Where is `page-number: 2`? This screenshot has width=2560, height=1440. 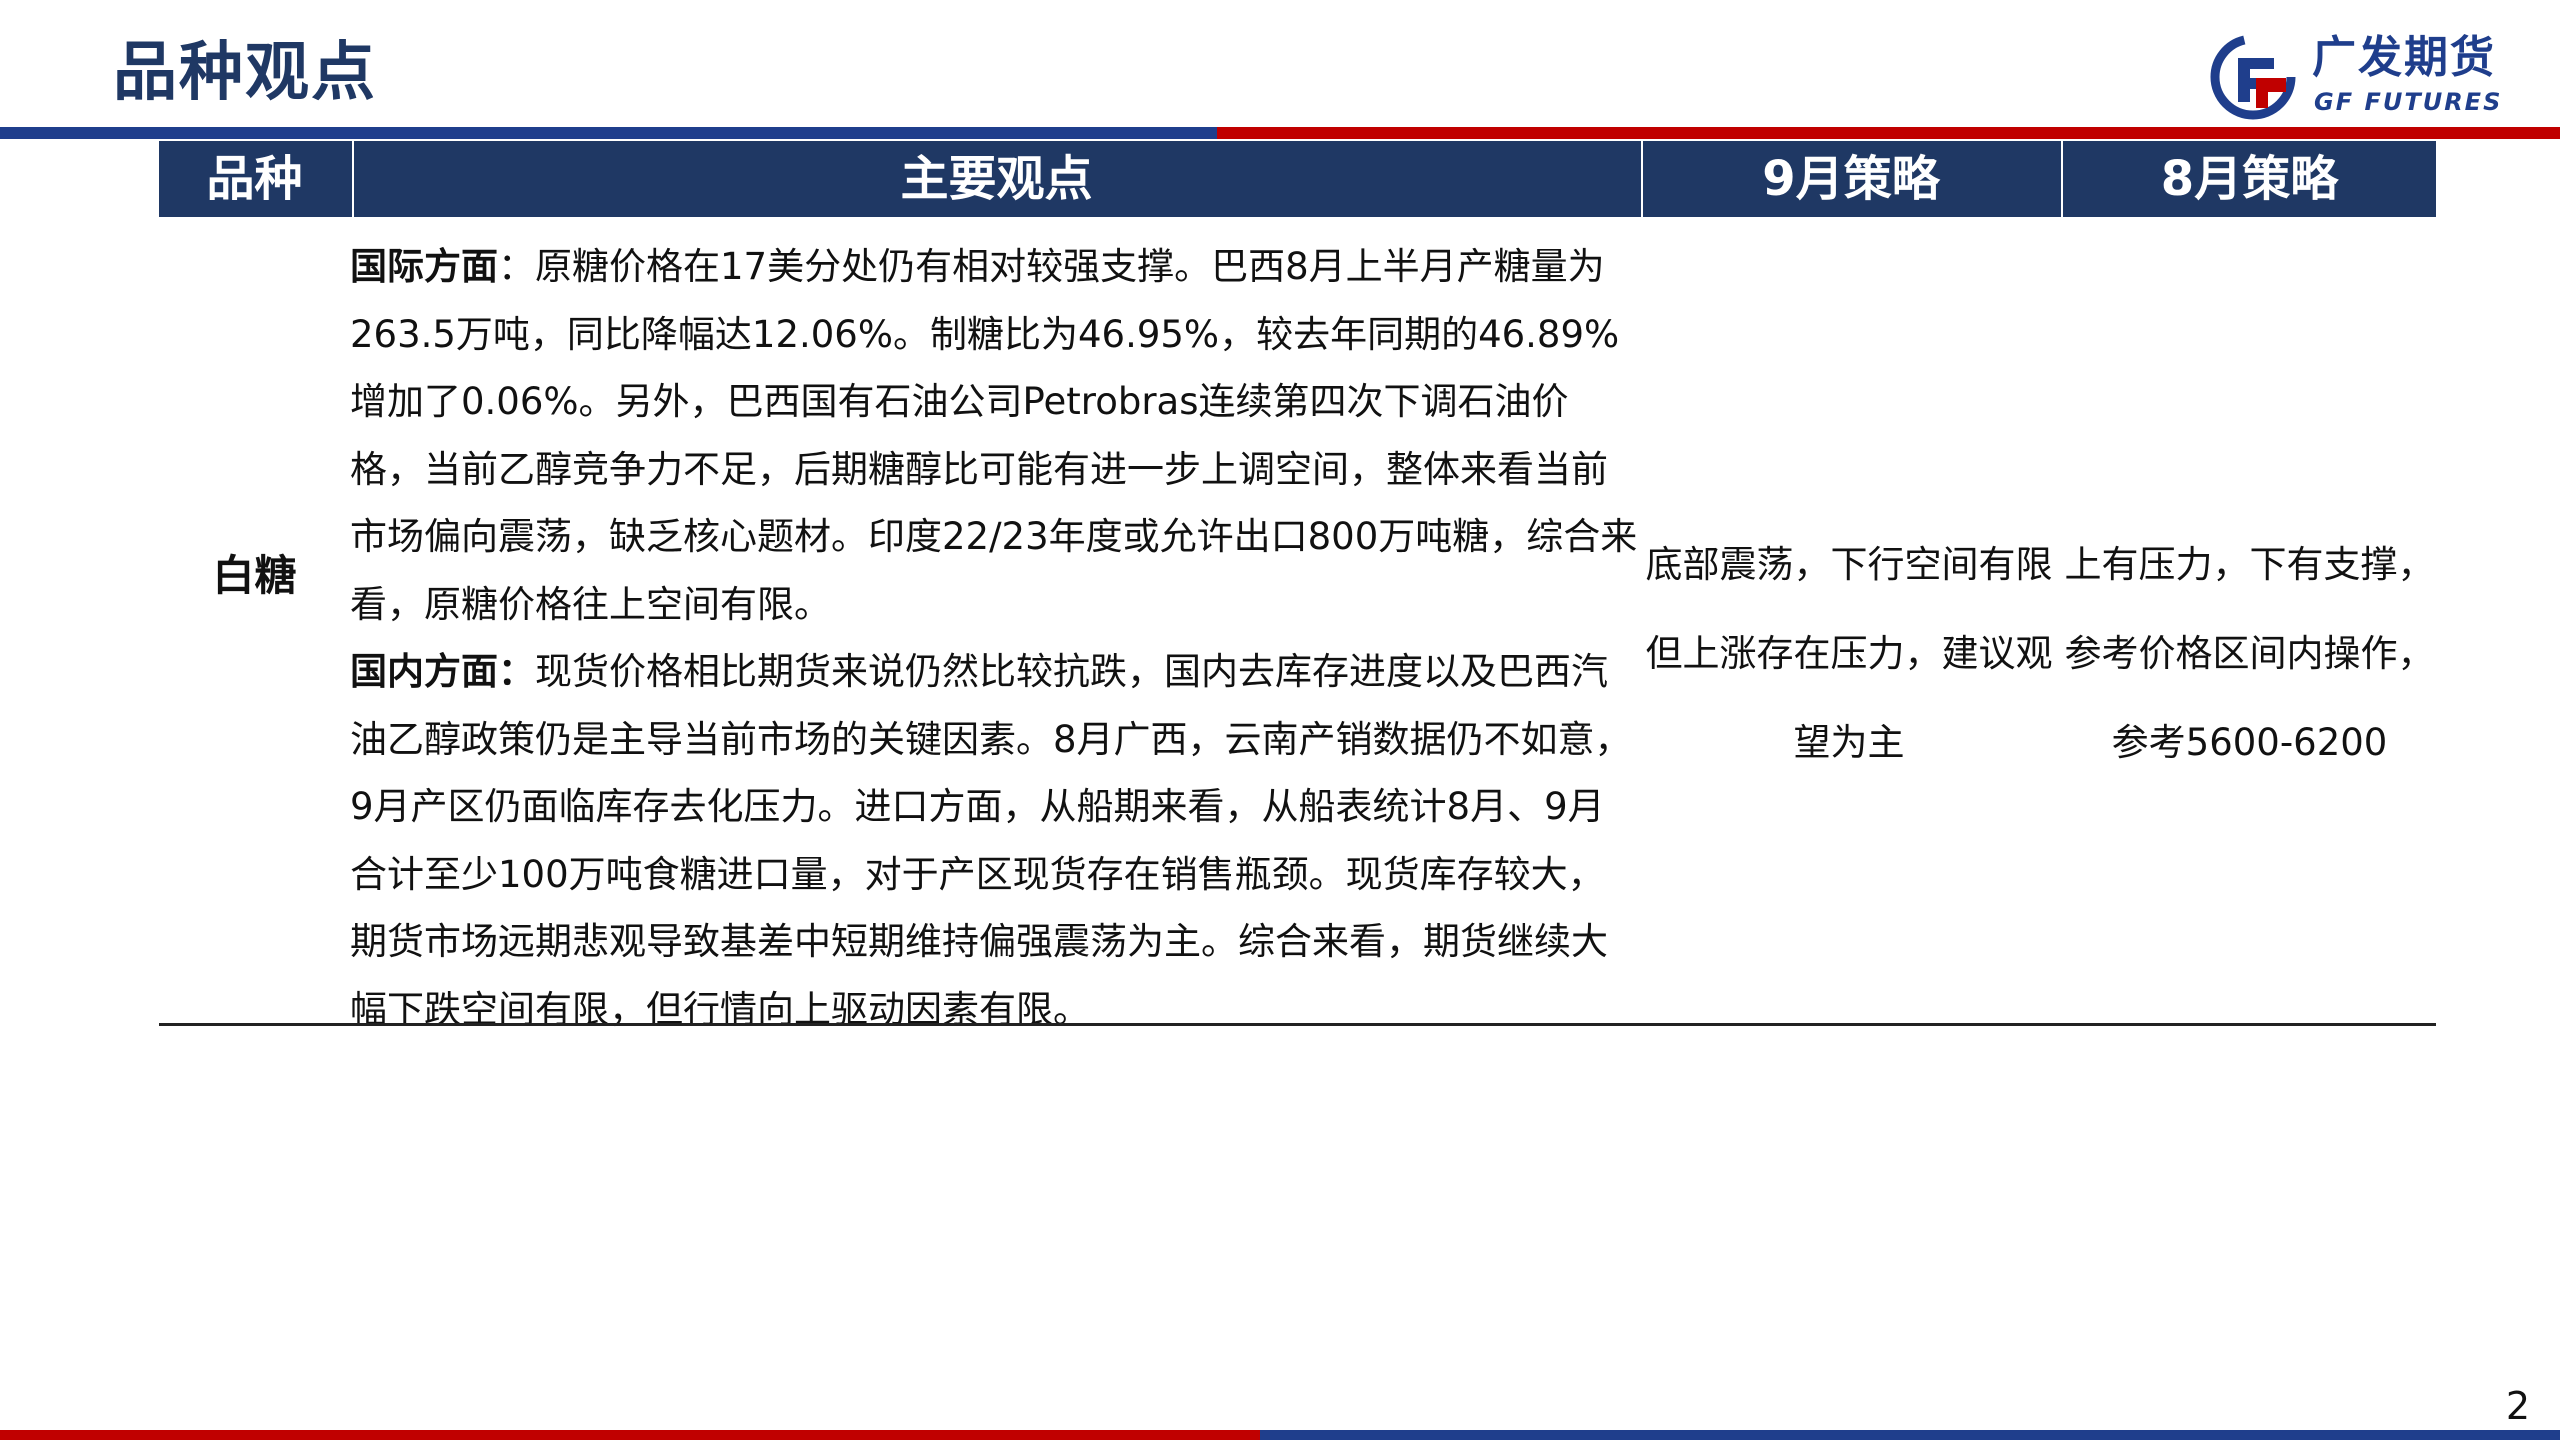
page-number: 2 is located at coordinates (2517, 1406).